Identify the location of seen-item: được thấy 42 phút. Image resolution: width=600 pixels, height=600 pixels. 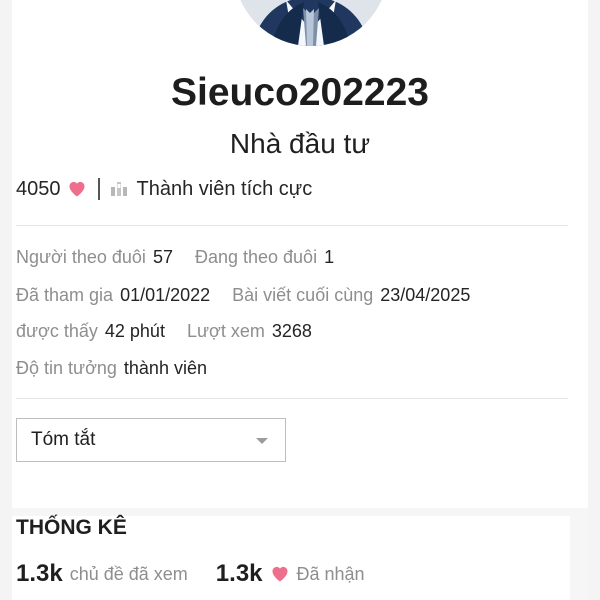
(90, 331).